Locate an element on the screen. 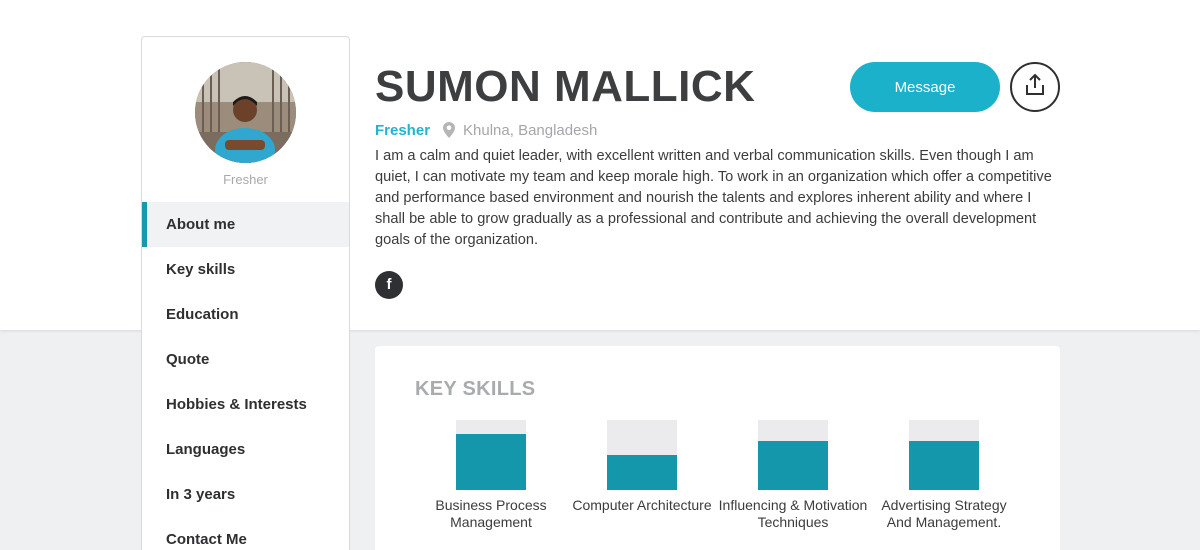 The width and height of the screenshot is (1200, 550). facebook-icon: f is located at coordinates (389, 285).